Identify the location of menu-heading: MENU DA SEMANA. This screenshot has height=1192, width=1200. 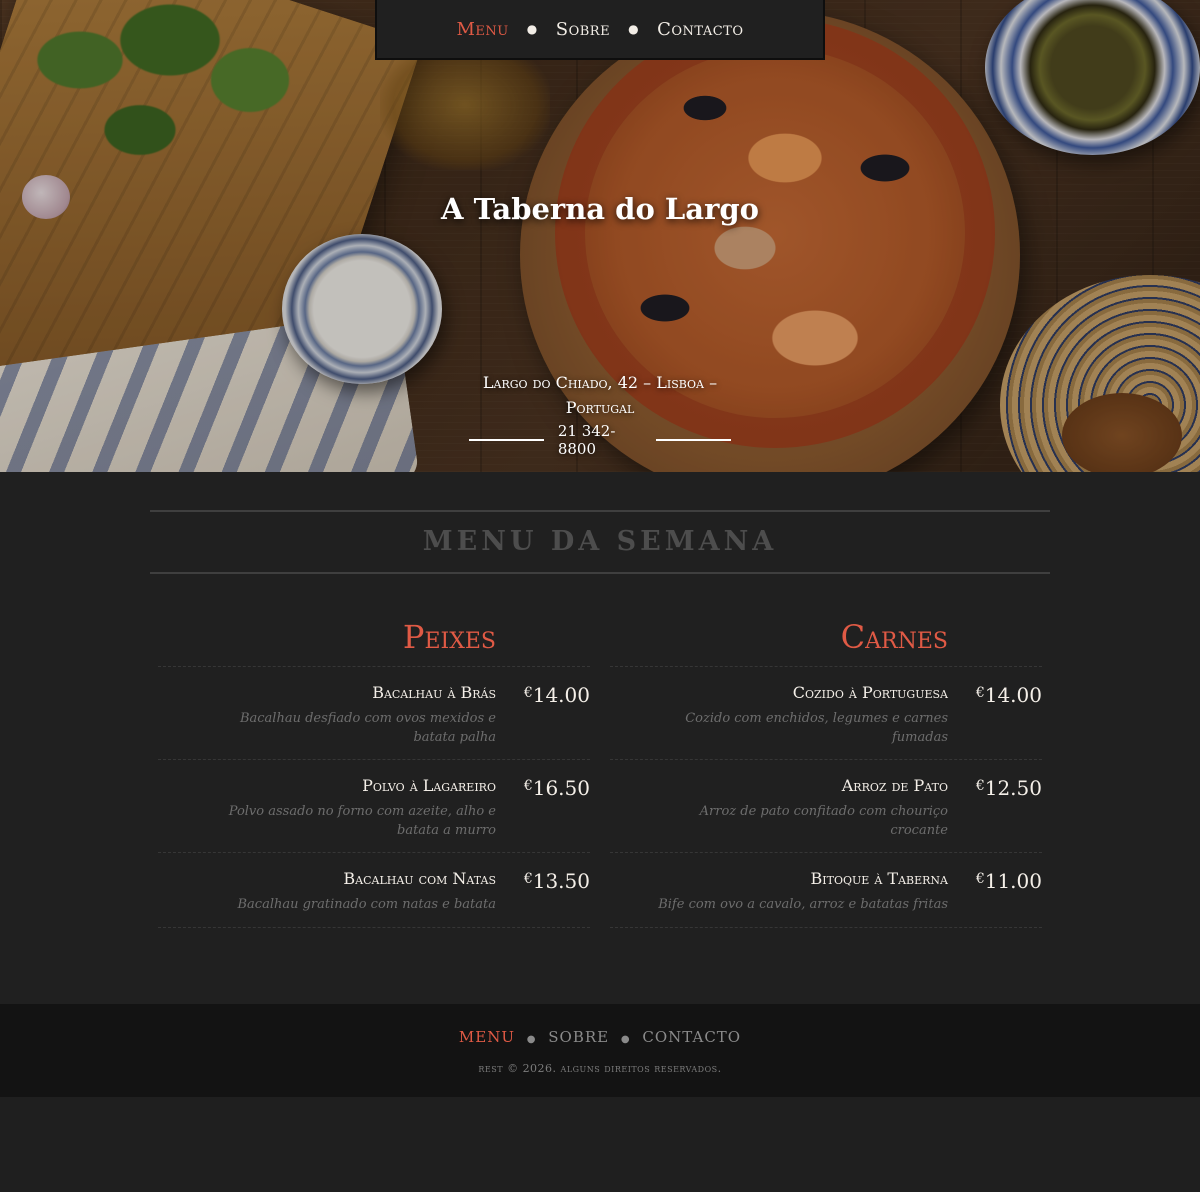
(600, 542).